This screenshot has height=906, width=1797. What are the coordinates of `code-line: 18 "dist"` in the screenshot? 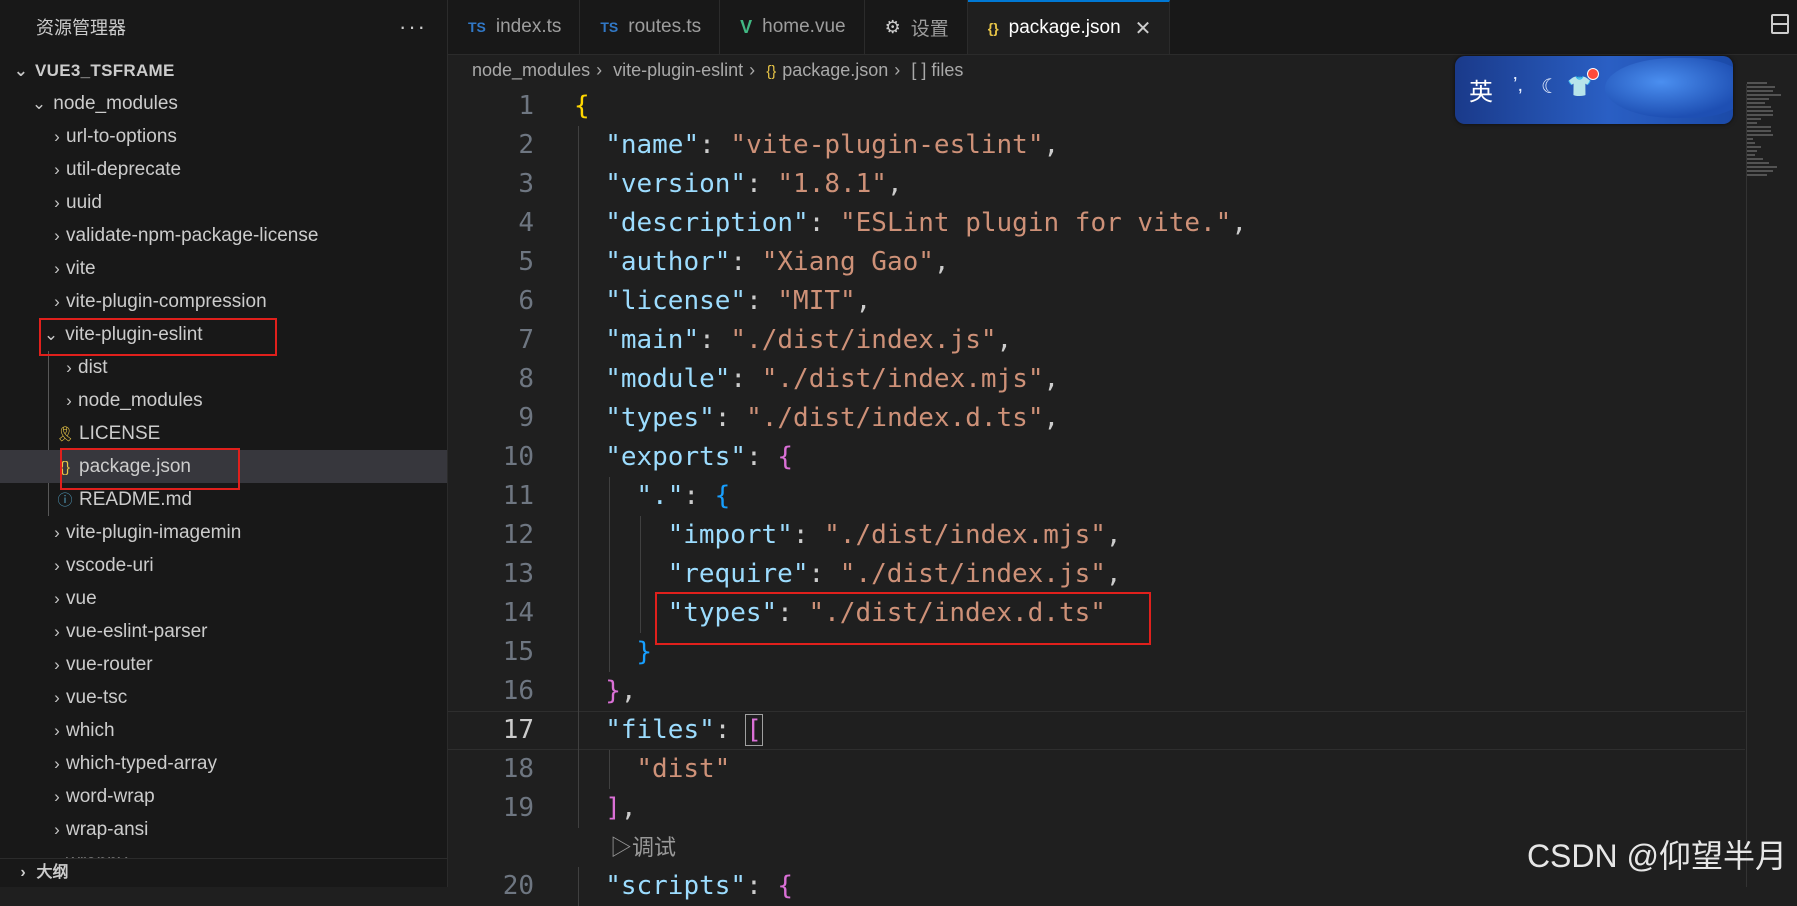 It's located at (1096, 769).